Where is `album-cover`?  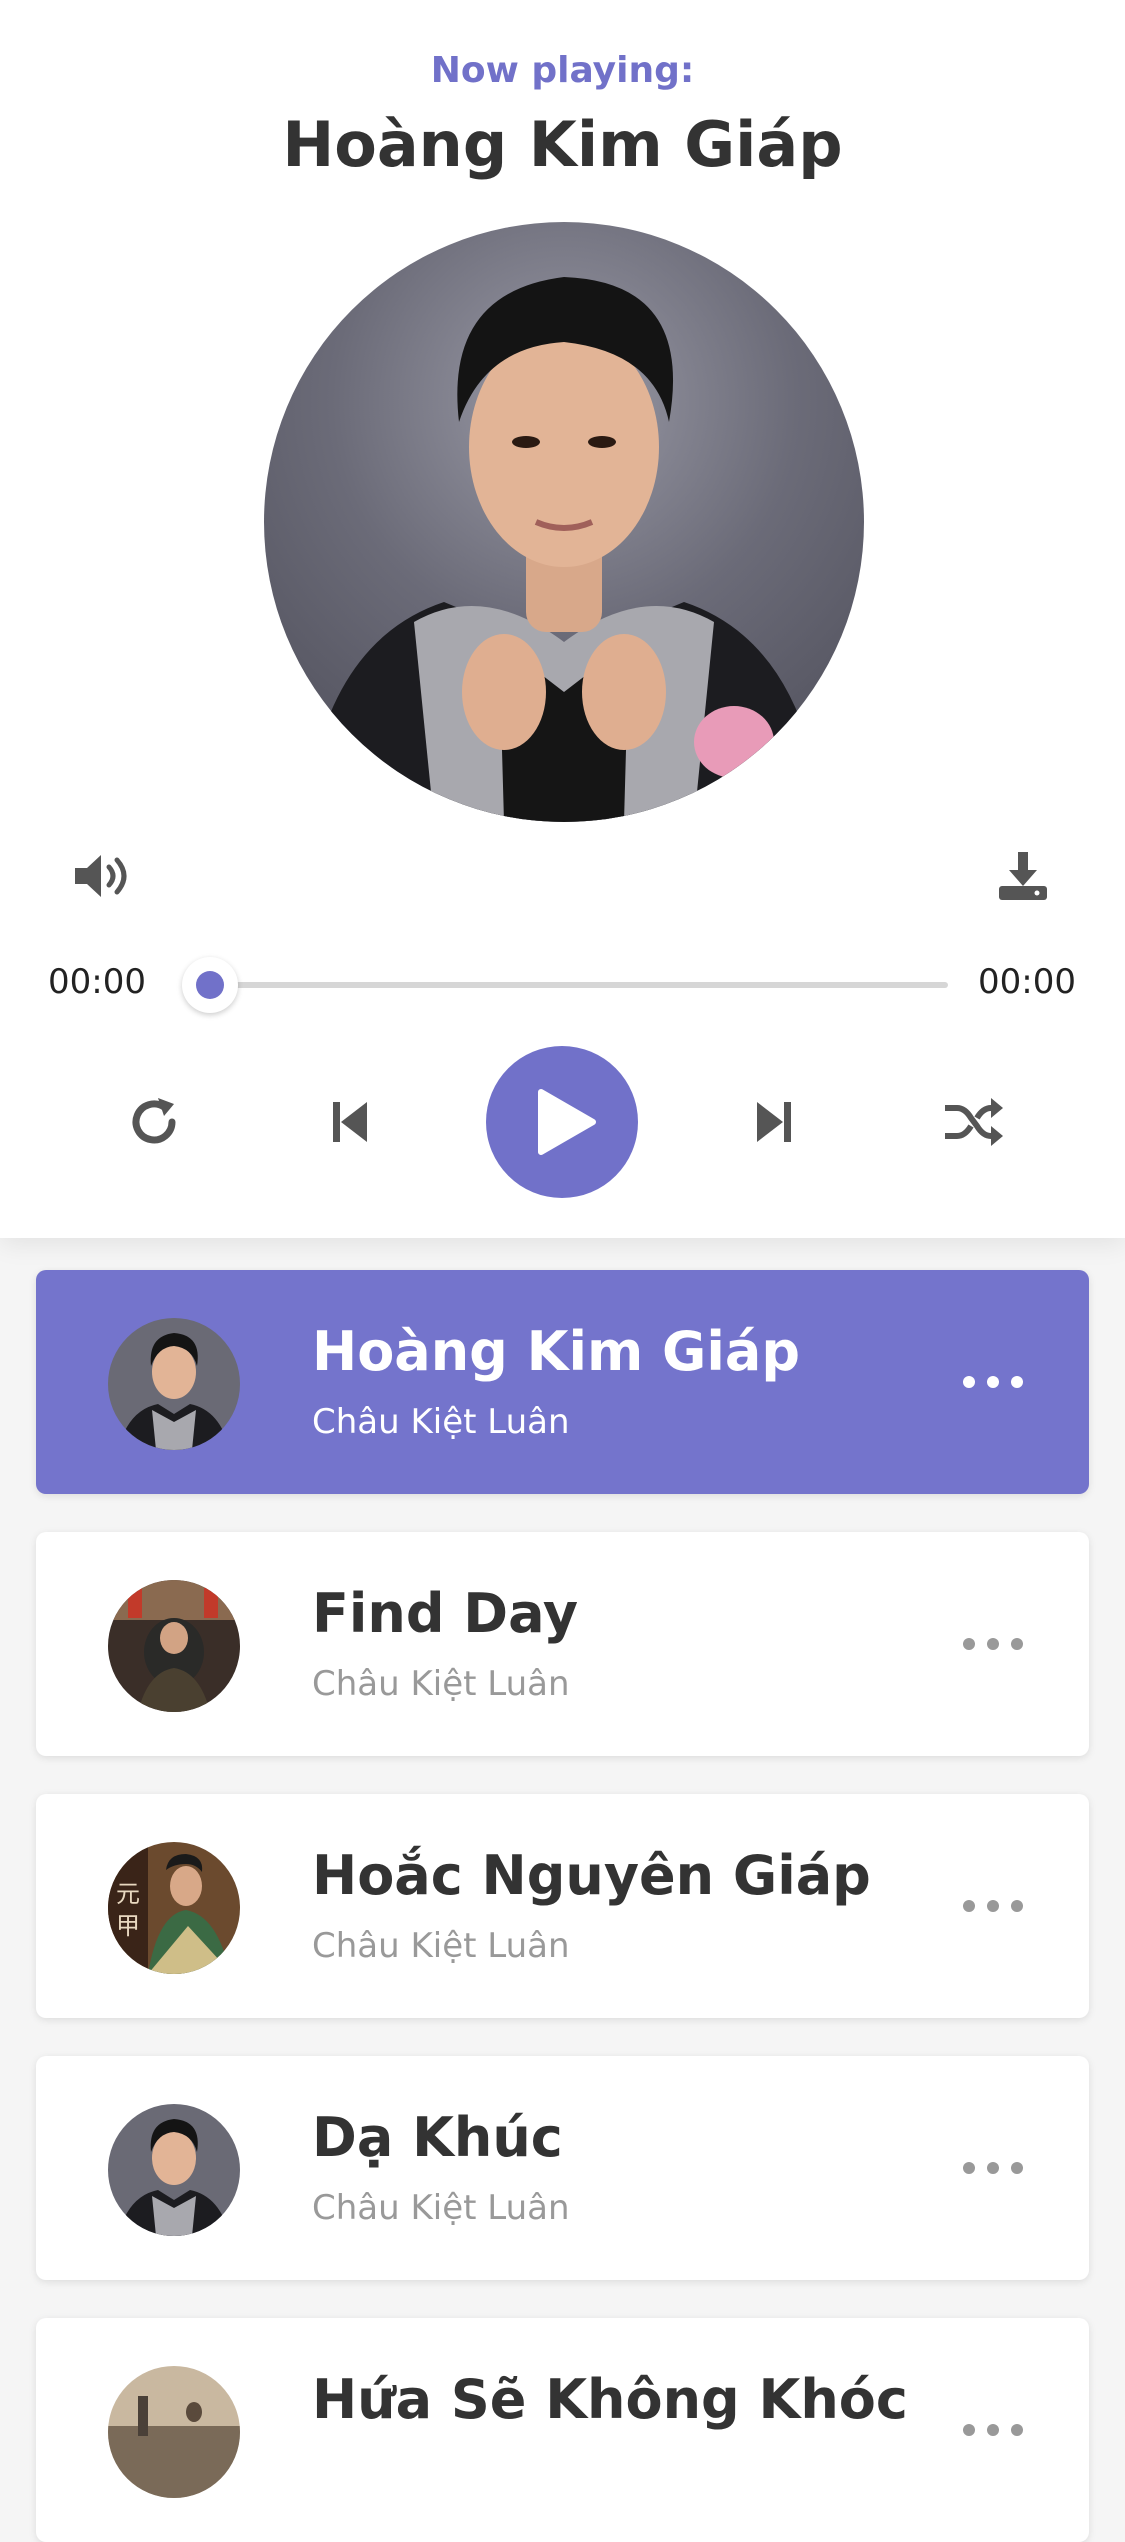 album-cover is located at coordinates (564, 522).